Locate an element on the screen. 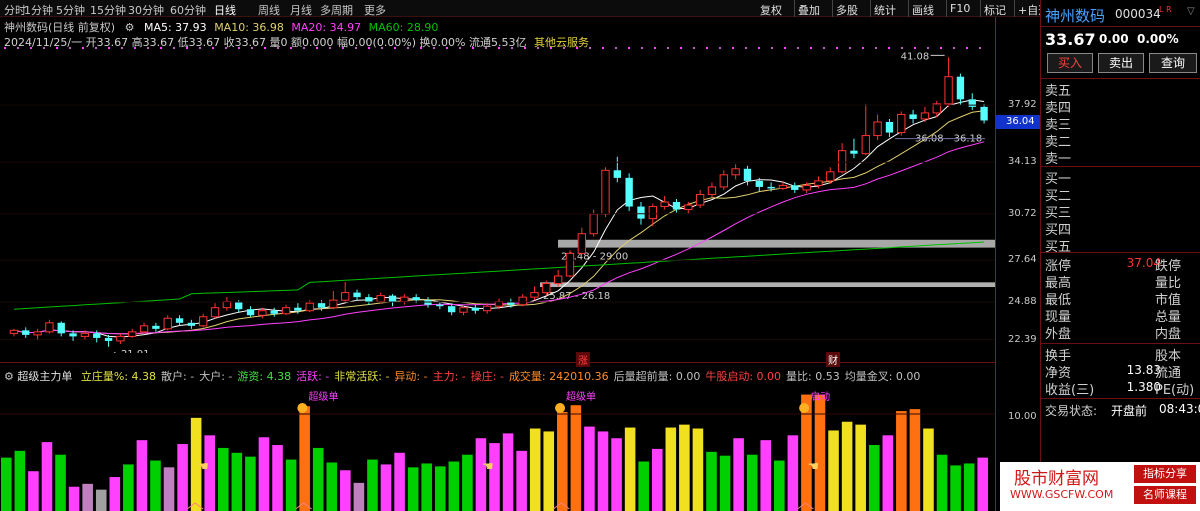 This screenshot has height=511, width=1200. event-marker: 涨 is located at coordinates (583, 359).